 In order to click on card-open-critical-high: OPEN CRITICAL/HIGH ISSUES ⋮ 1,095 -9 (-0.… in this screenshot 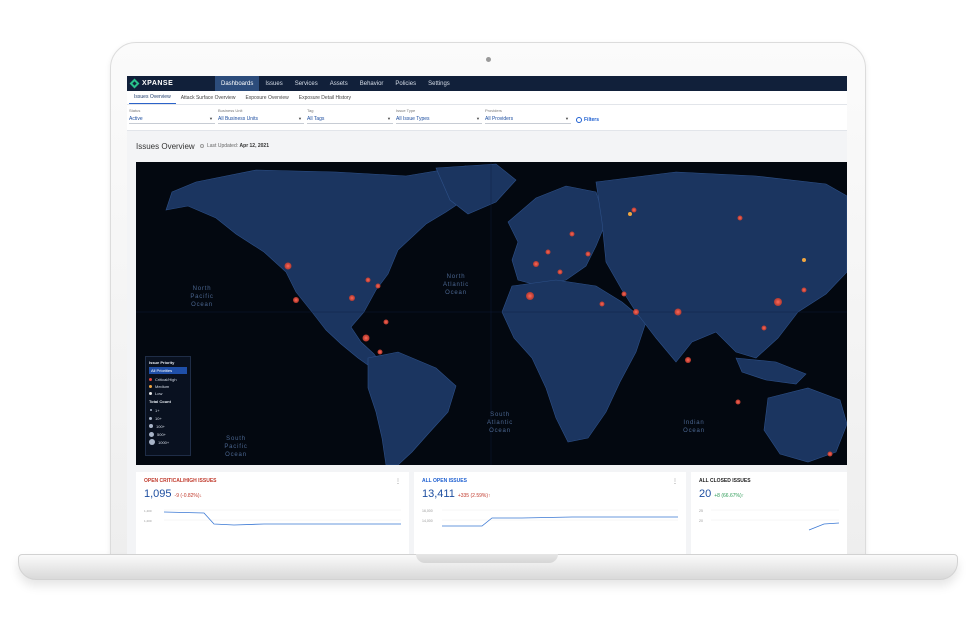, I will do `click(272, 513)`.